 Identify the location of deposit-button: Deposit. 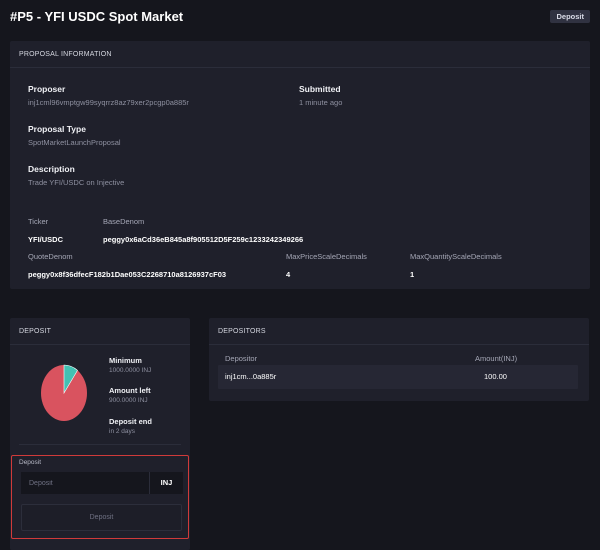
(101, 517).